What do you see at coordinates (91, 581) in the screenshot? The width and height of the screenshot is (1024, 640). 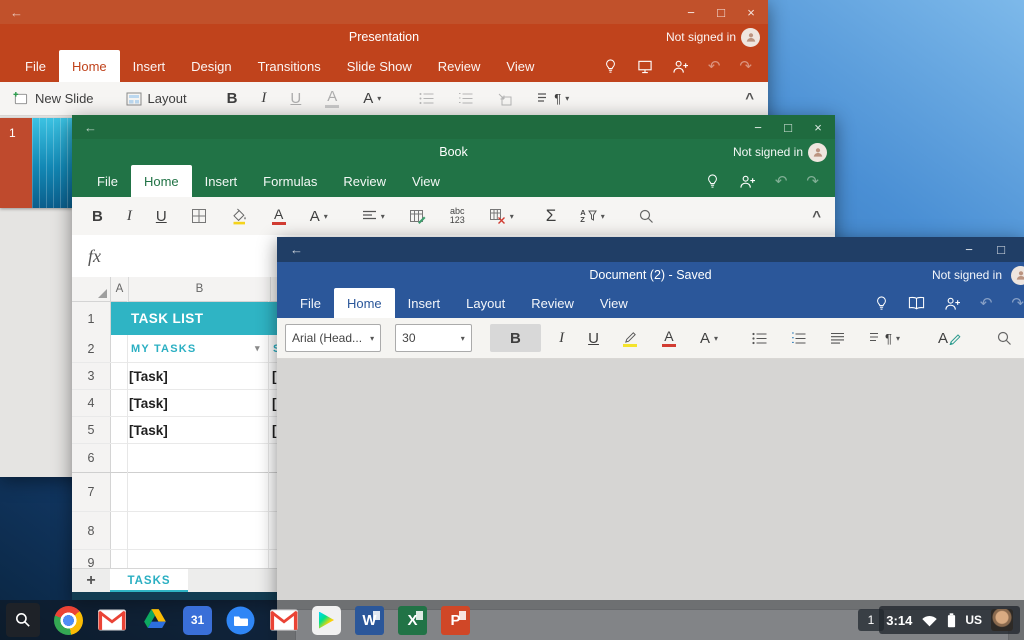 I see `add-sheet-button: +` at bounding box center [91, 581].